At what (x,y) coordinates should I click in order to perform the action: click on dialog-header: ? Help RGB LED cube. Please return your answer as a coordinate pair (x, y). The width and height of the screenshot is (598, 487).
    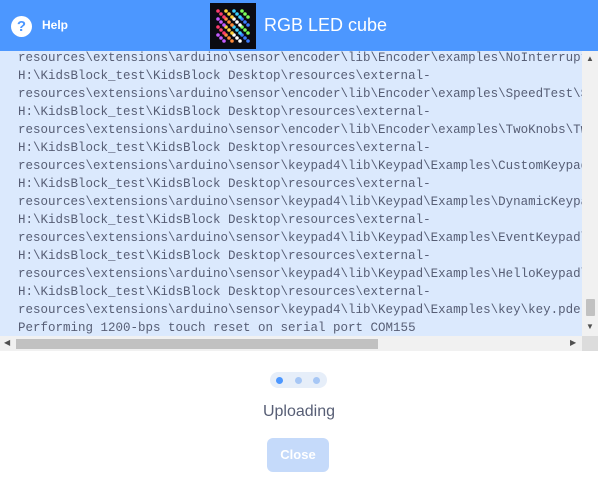
    Looking at the image, I should click on (299, 25).